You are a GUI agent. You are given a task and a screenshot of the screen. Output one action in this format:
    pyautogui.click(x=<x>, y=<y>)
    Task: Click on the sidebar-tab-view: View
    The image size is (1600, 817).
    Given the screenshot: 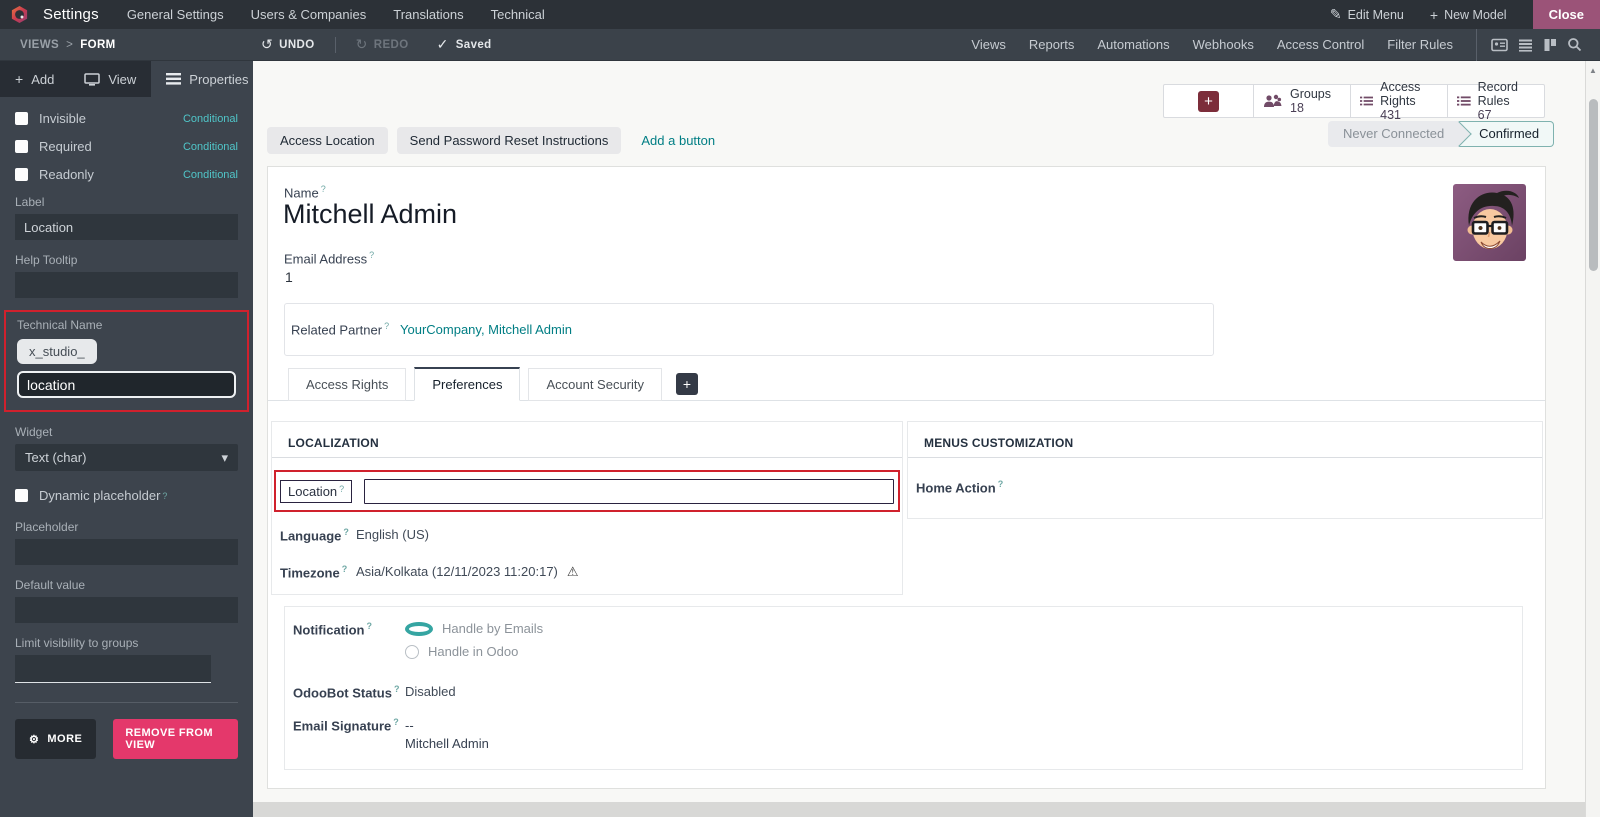 What is the action you would take?
    pyautogui.click(x=110, y=79)
    